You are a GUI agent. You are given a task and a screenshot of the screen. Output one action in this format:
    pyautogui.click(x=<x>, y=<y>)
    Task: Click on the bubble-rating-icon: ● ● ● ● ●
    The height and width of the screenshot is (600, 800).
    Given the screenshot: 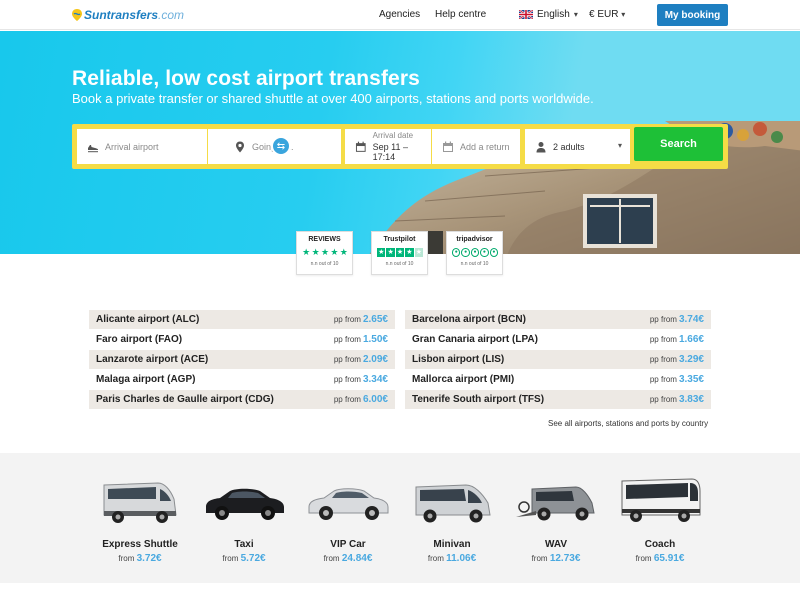 What is the action you would take?
    pyautogui.click(x=475, y=253)
    